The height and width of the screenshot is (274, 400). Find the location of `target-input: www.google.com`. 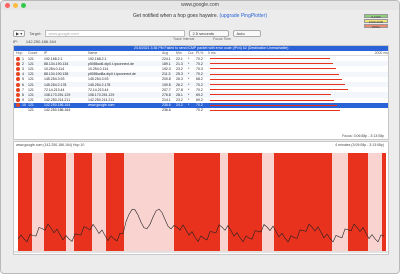

target-input: www.google.com is located at coordinates (115, 33).